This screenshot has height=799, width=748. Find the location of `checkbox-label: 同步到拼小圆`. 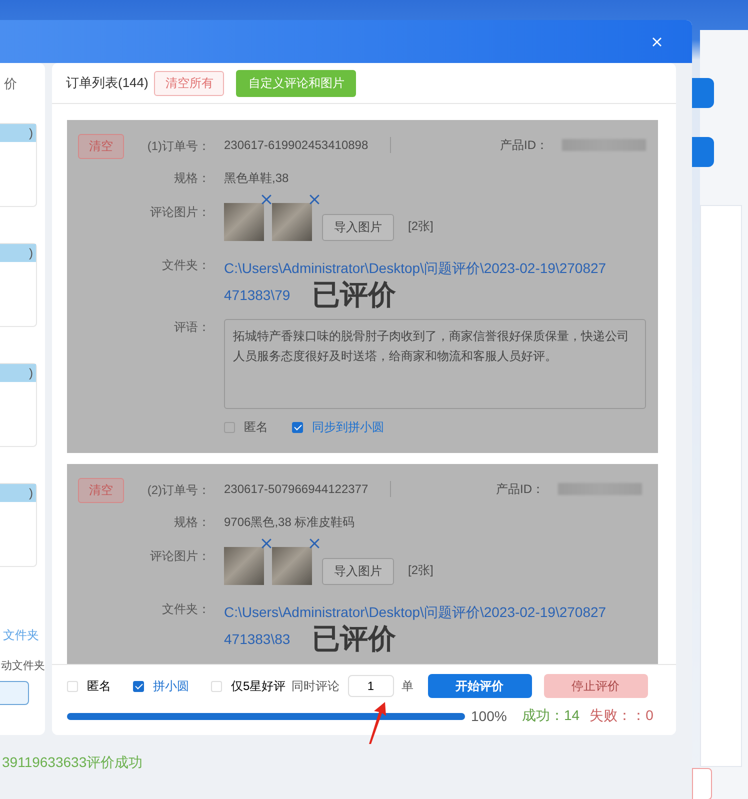

checkbox-label: 同步到拼小圆 is located at coordinates (348, 427).